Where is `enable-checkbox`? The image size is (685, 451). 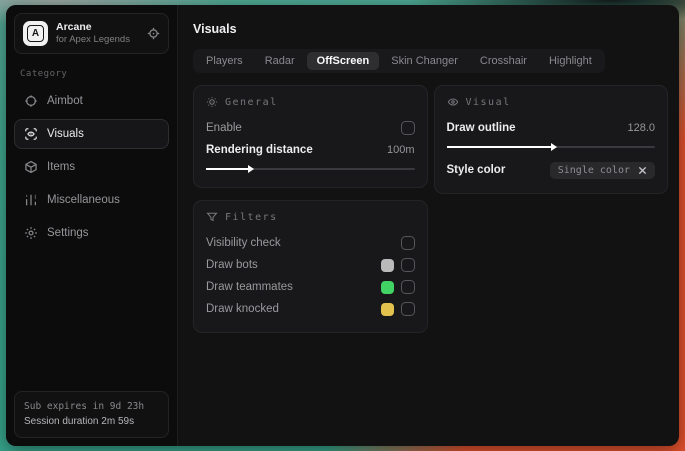
enable-checkbox is located at coordinates (407, 128).